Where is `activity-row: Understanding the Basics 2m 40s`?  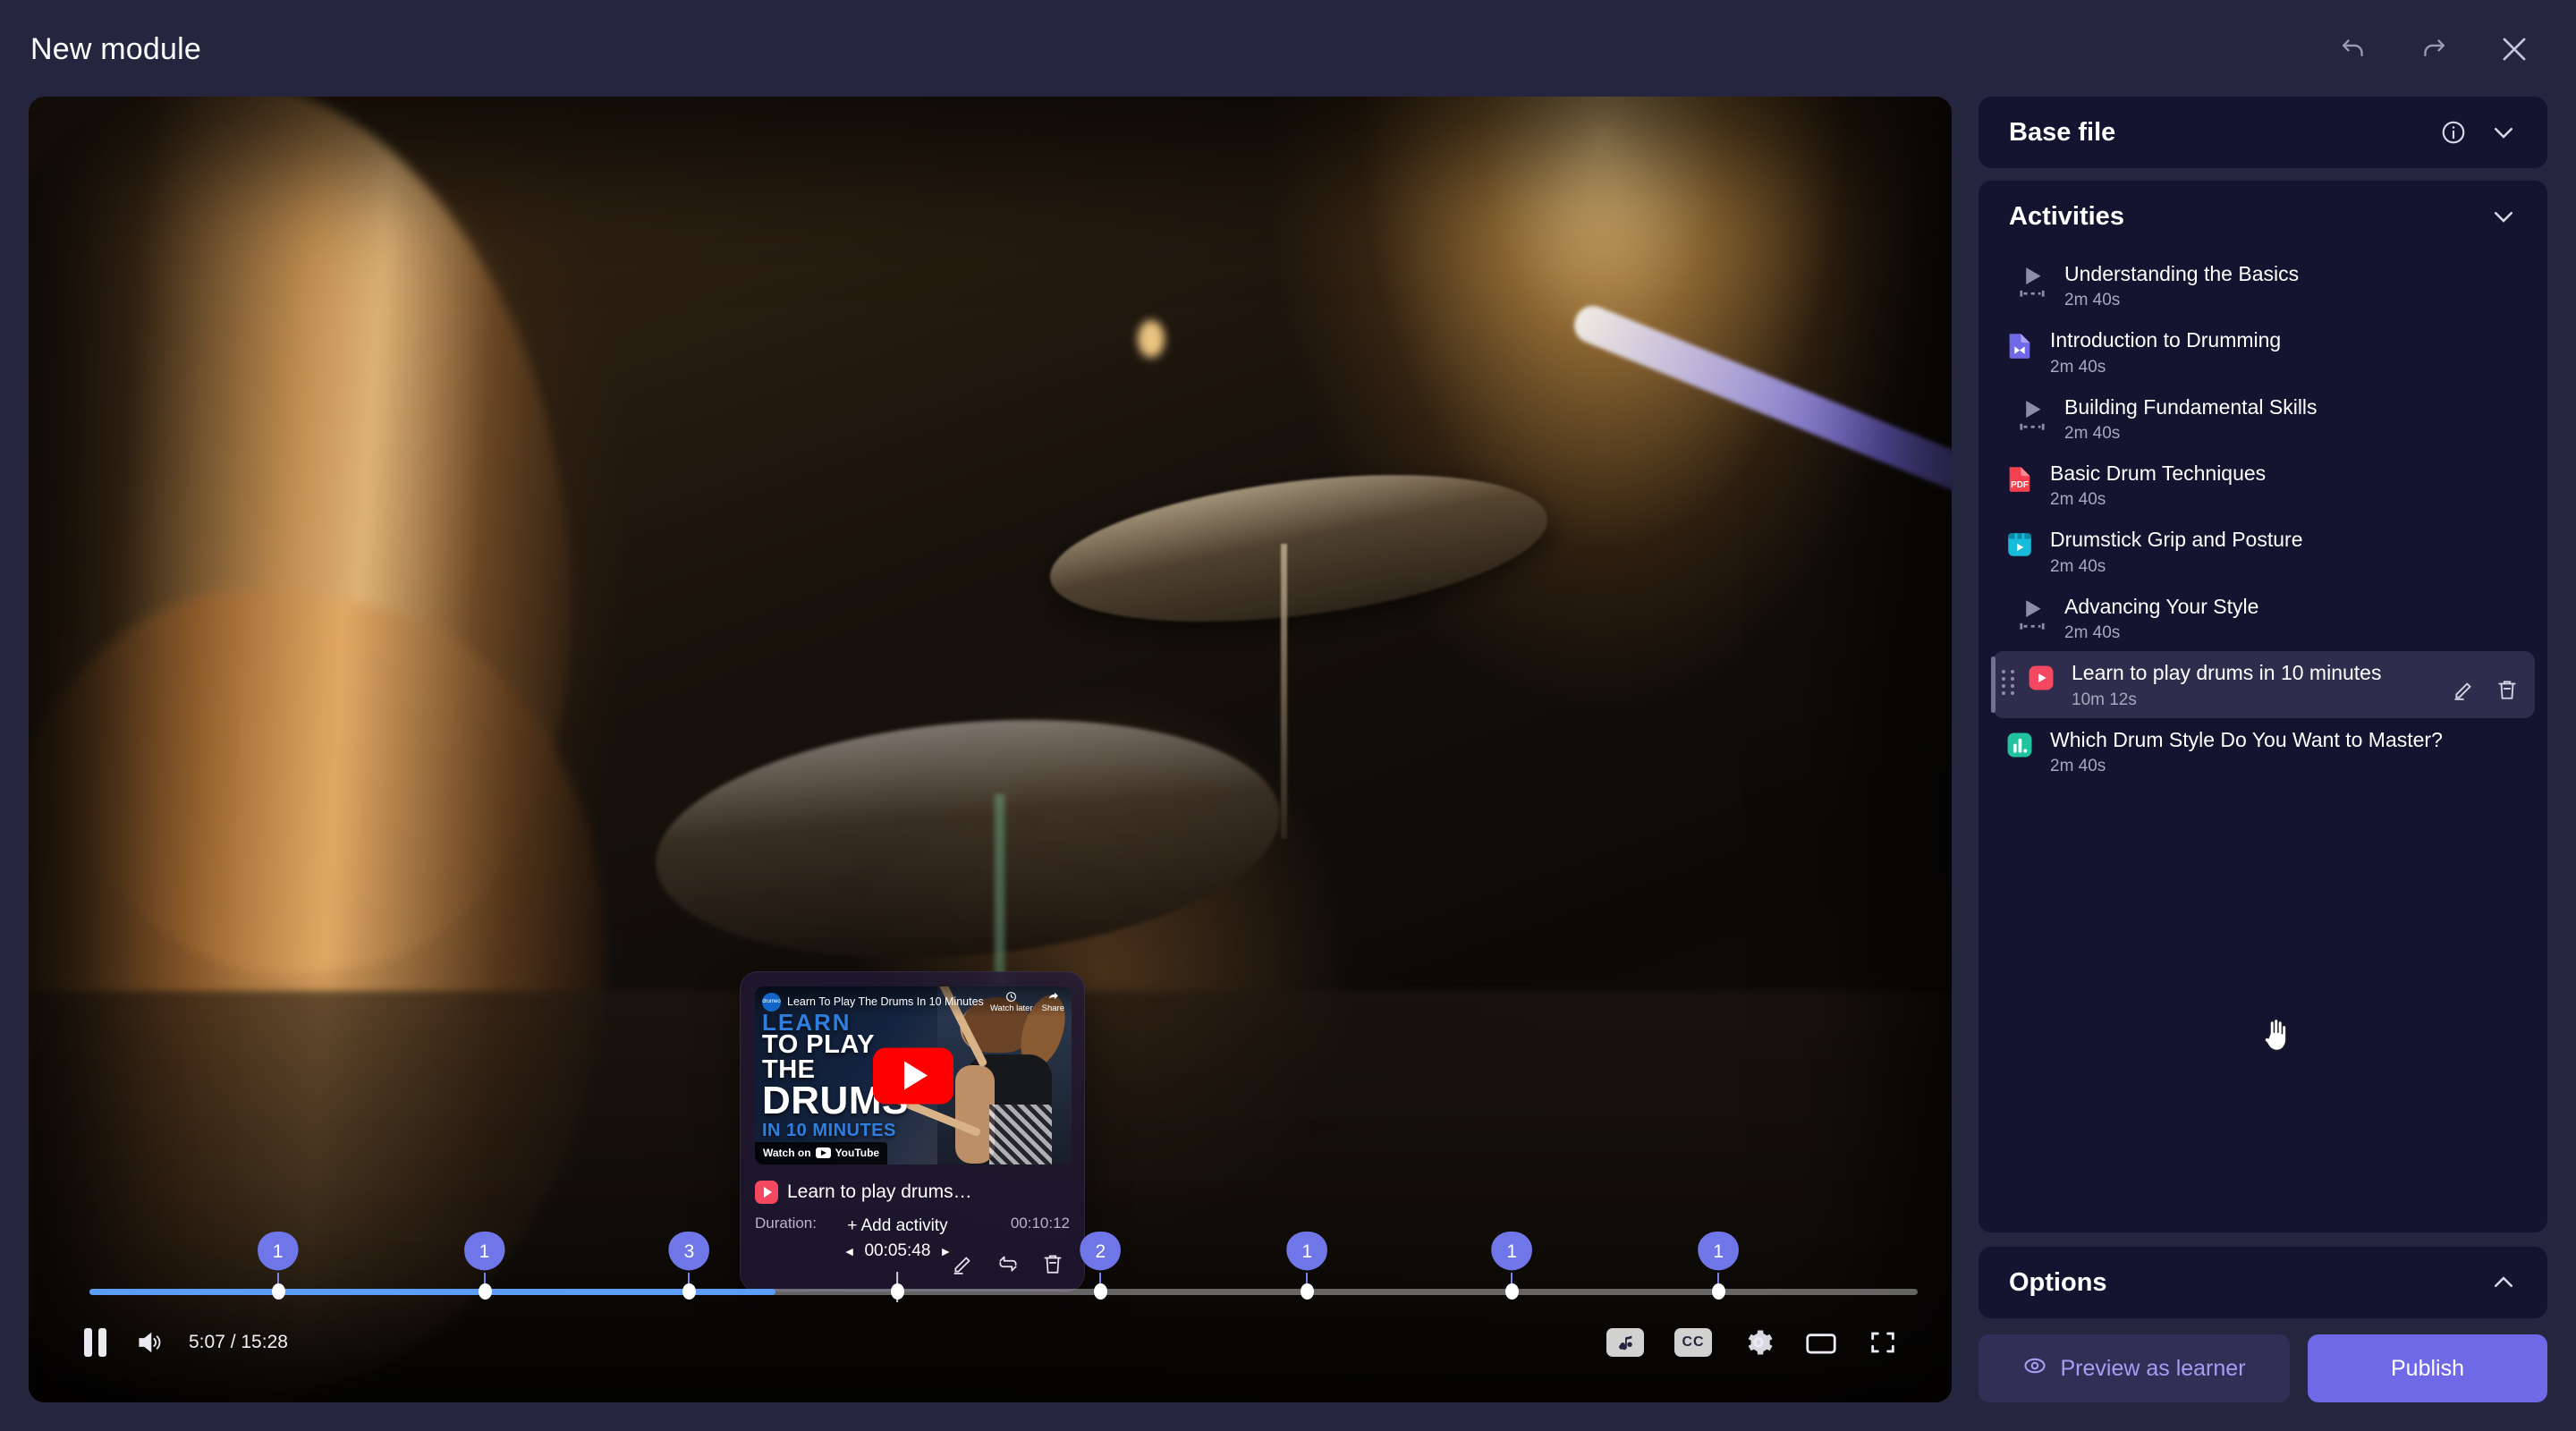 activity-row: Understanding the Basics 2m 40s is located at coordinates (2263, 285).